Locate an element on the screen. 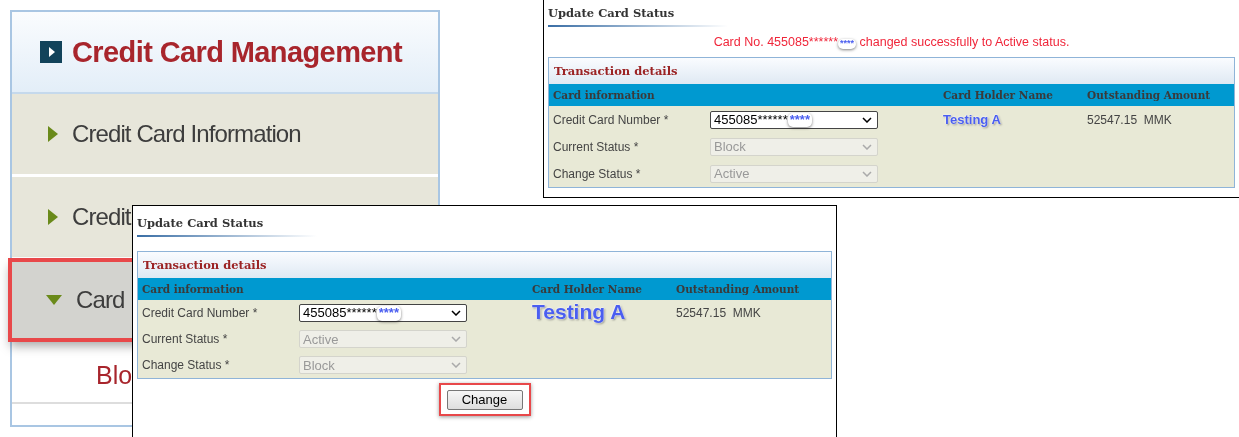 The image size is (1239, 437). success-message: Card No. 455085****** **** changed successfully to Active status. is located at coordinates (891, 42).